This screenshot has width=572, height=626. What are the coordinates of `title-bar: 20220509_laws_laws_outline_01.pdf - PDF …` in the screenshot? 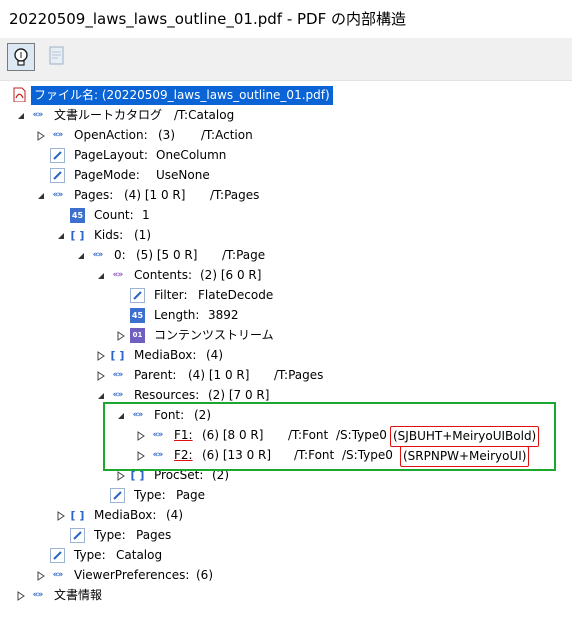 It's located at (286, 19).